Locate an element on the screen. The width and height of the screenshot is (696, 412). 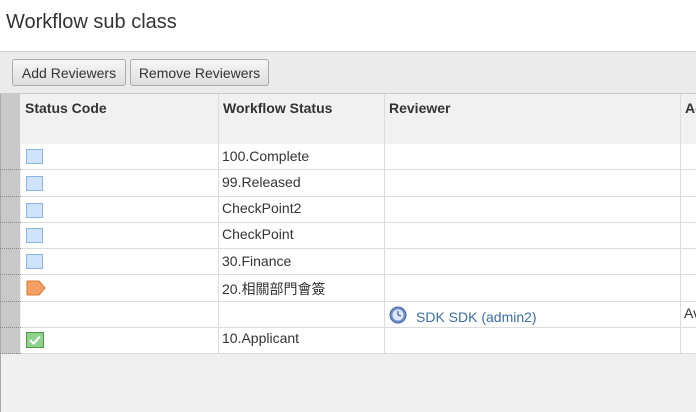
table-row: 99.Released is located at coordinates (358, 183).